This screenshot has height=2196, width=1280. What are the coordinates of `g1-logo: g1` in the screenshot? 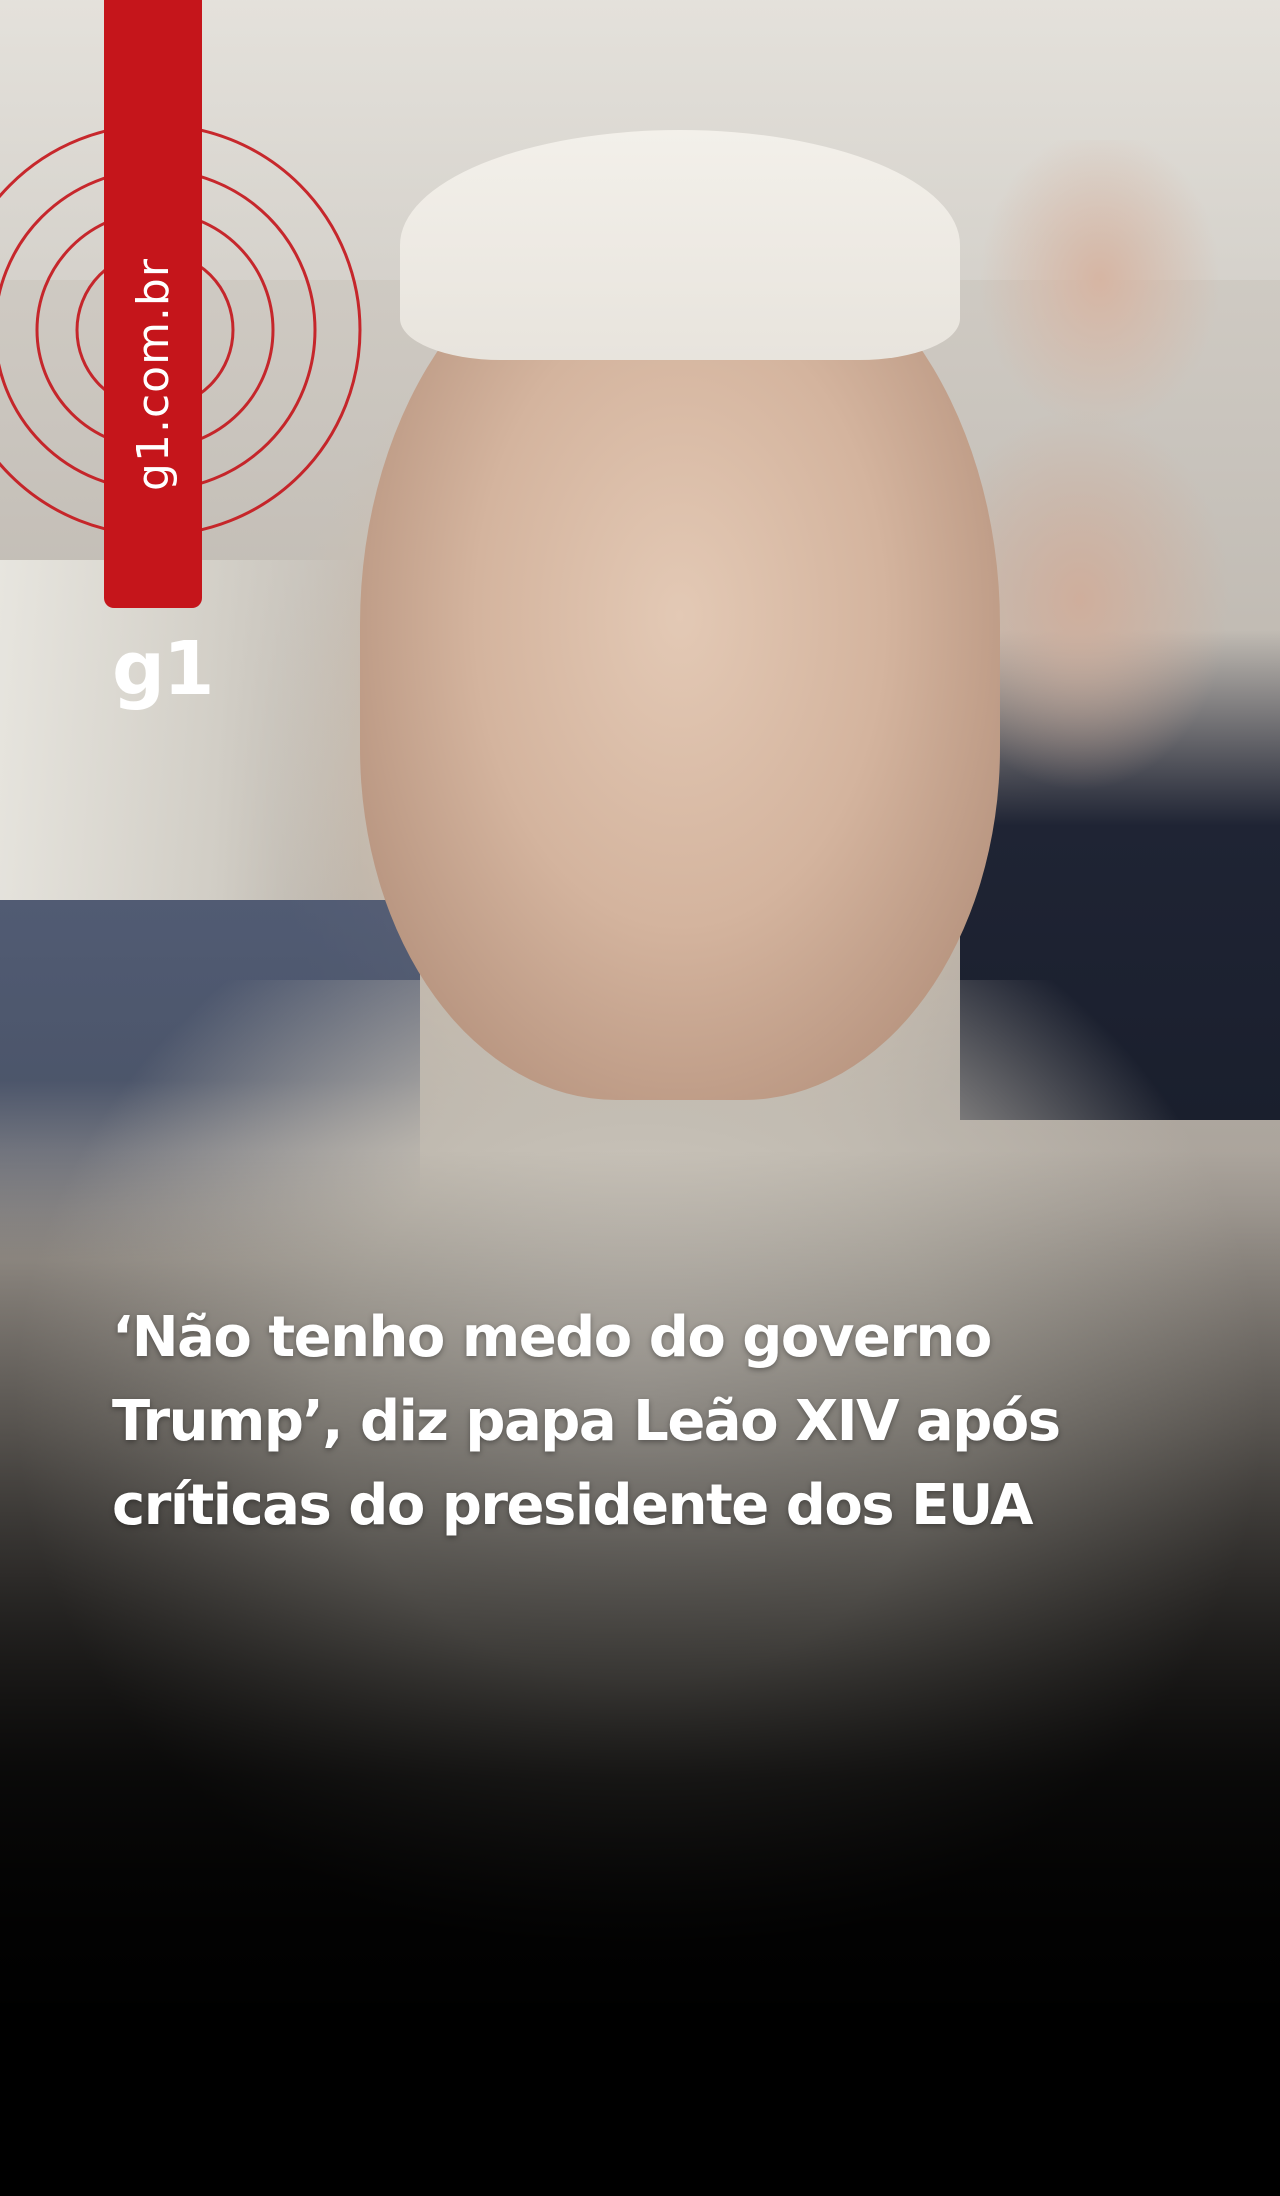 It's located at (163, 669).